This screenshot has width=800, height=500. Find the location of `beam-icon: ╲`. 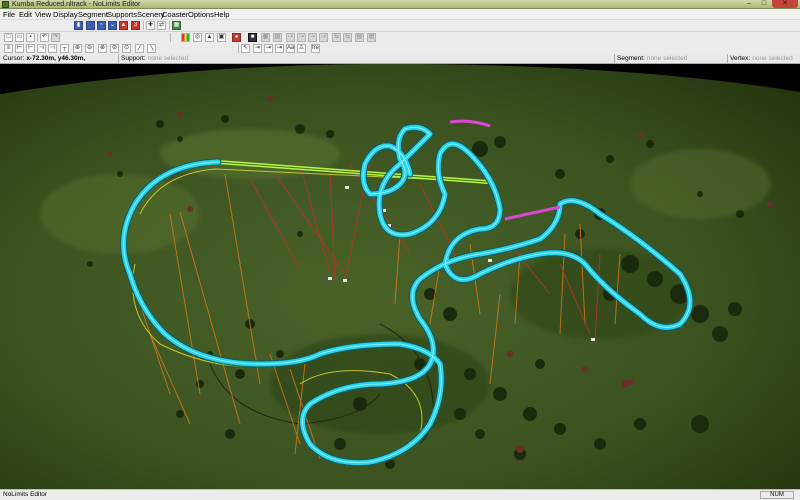

beam-icon: ╲ is located at coordinates (151, 48).